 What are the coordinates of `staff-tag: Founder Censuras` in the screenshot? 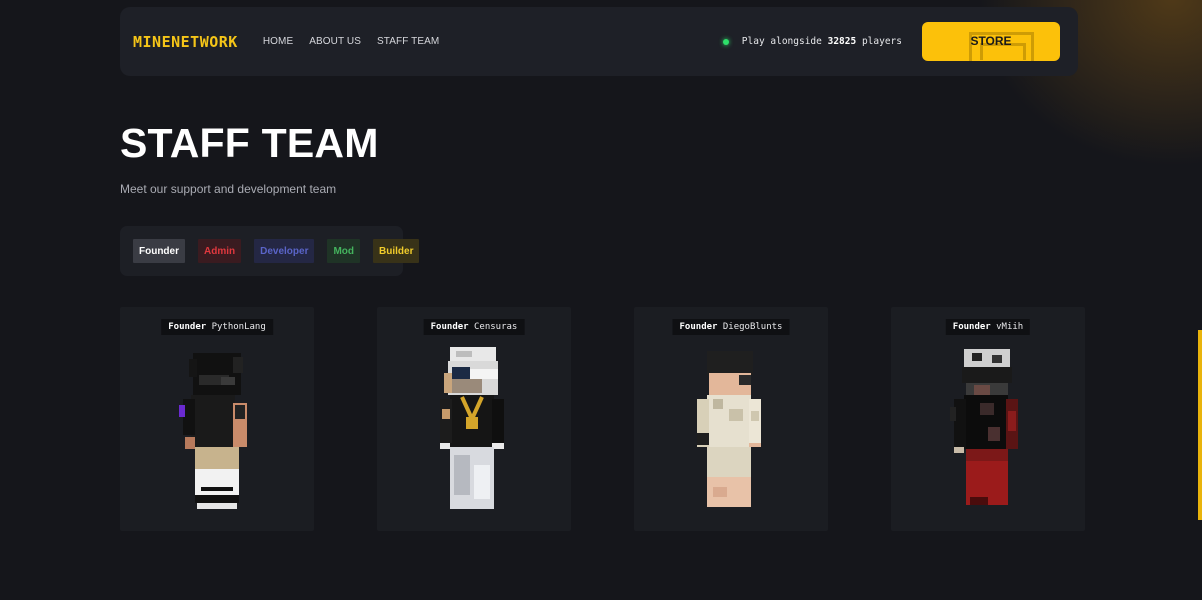 It's located at (474, 327).